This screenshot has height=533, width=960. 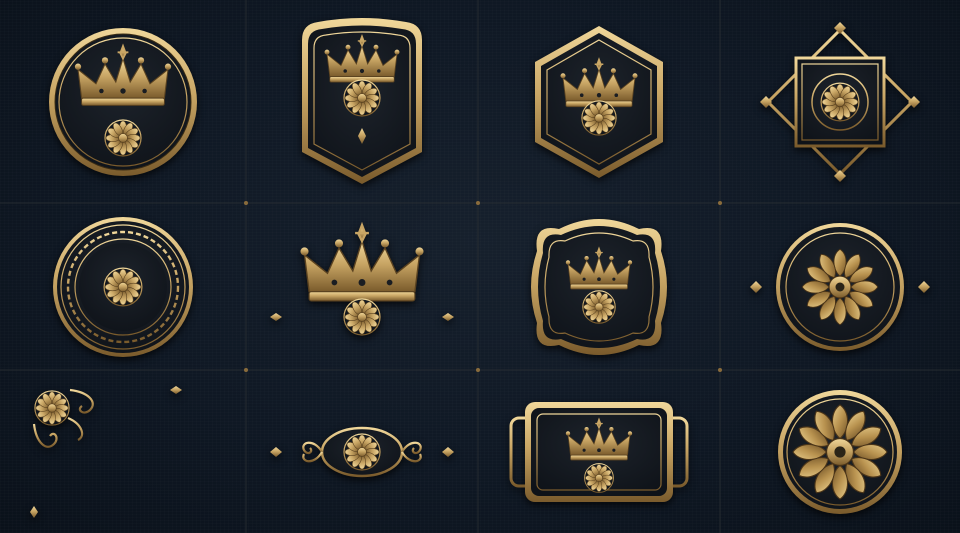 I want to click on rectangular-crown-plaque-emblem, so click(x=599, y=451).